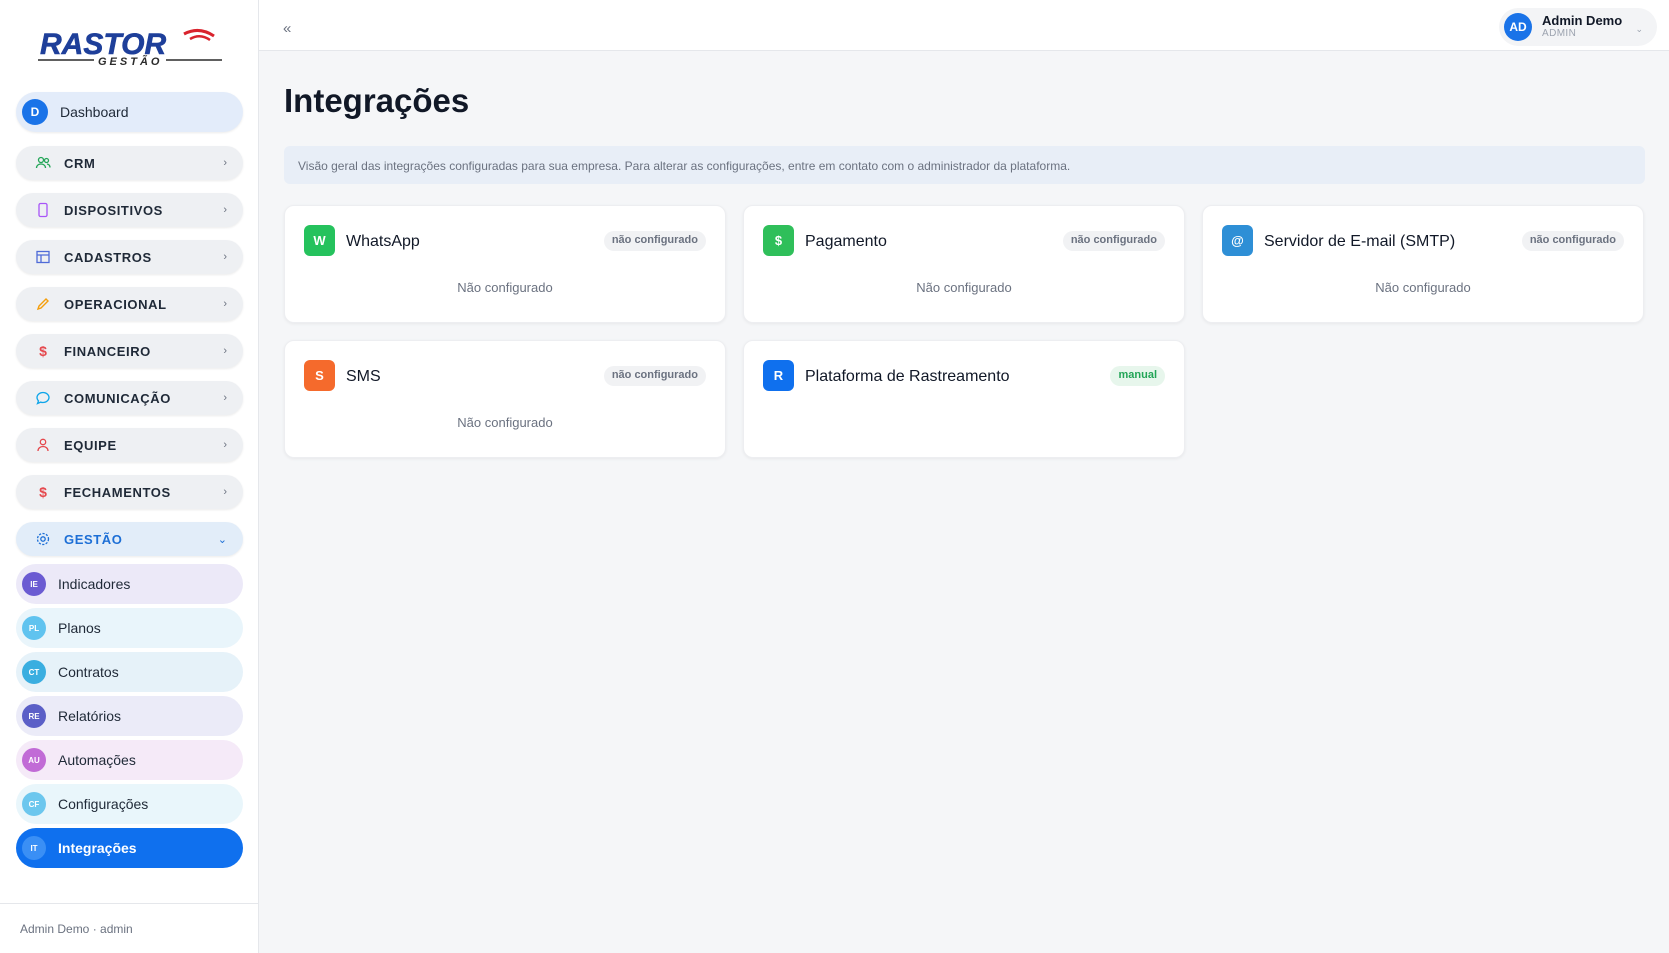 The image size is (1669, 953). Describe the element at coordinates (80, 163) in the screenshot. I see `sidebar-item-label: CRM` at that location.